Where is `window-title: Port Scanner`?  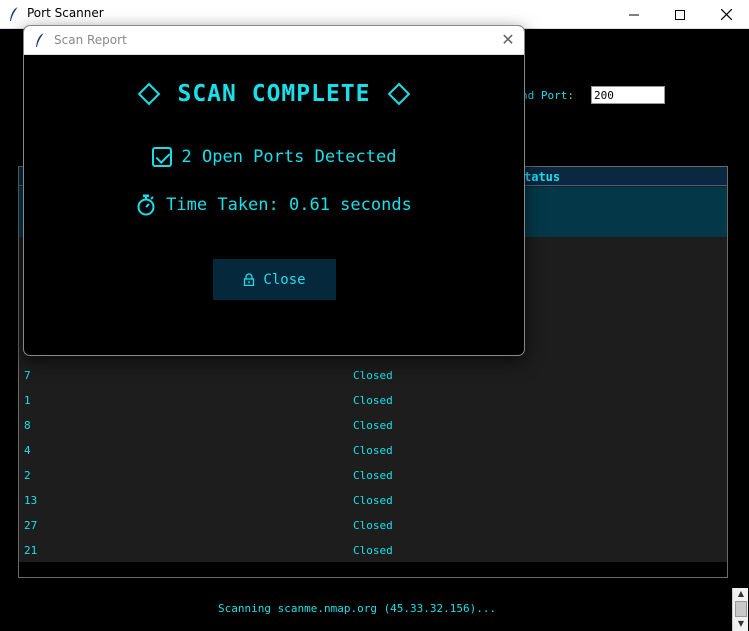
window-title: Port Scanner is located at coordinates (65, 13).